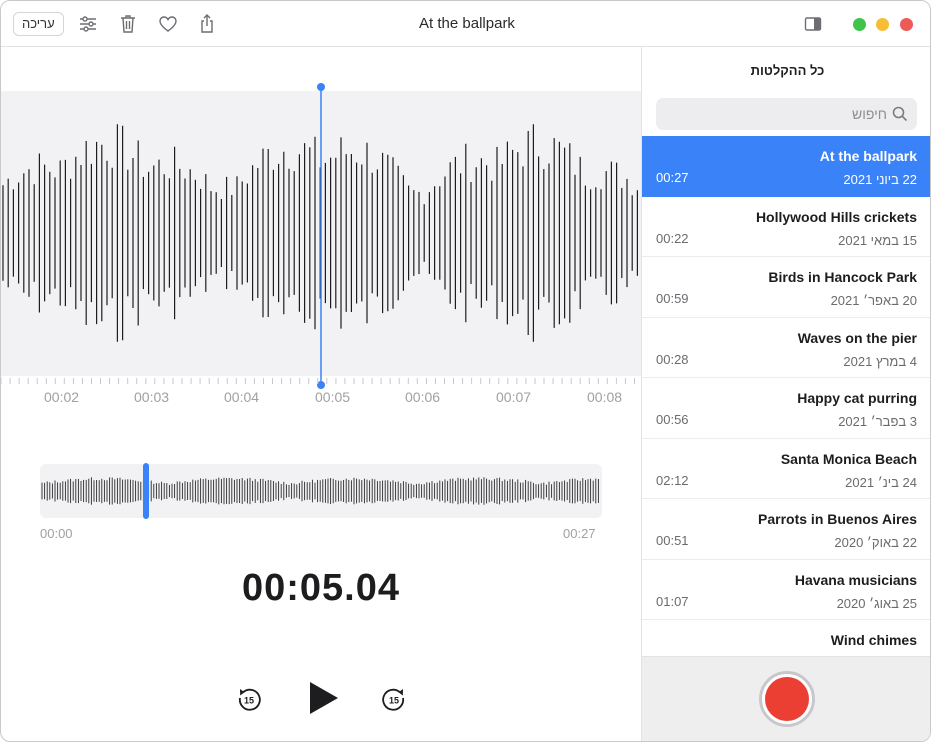 This screenshot has width=931, height=742. What do you see at coordinates (672, 298) in the screenshot?
I see `recording-duration: 00:59` at bounding box center [672, 298].